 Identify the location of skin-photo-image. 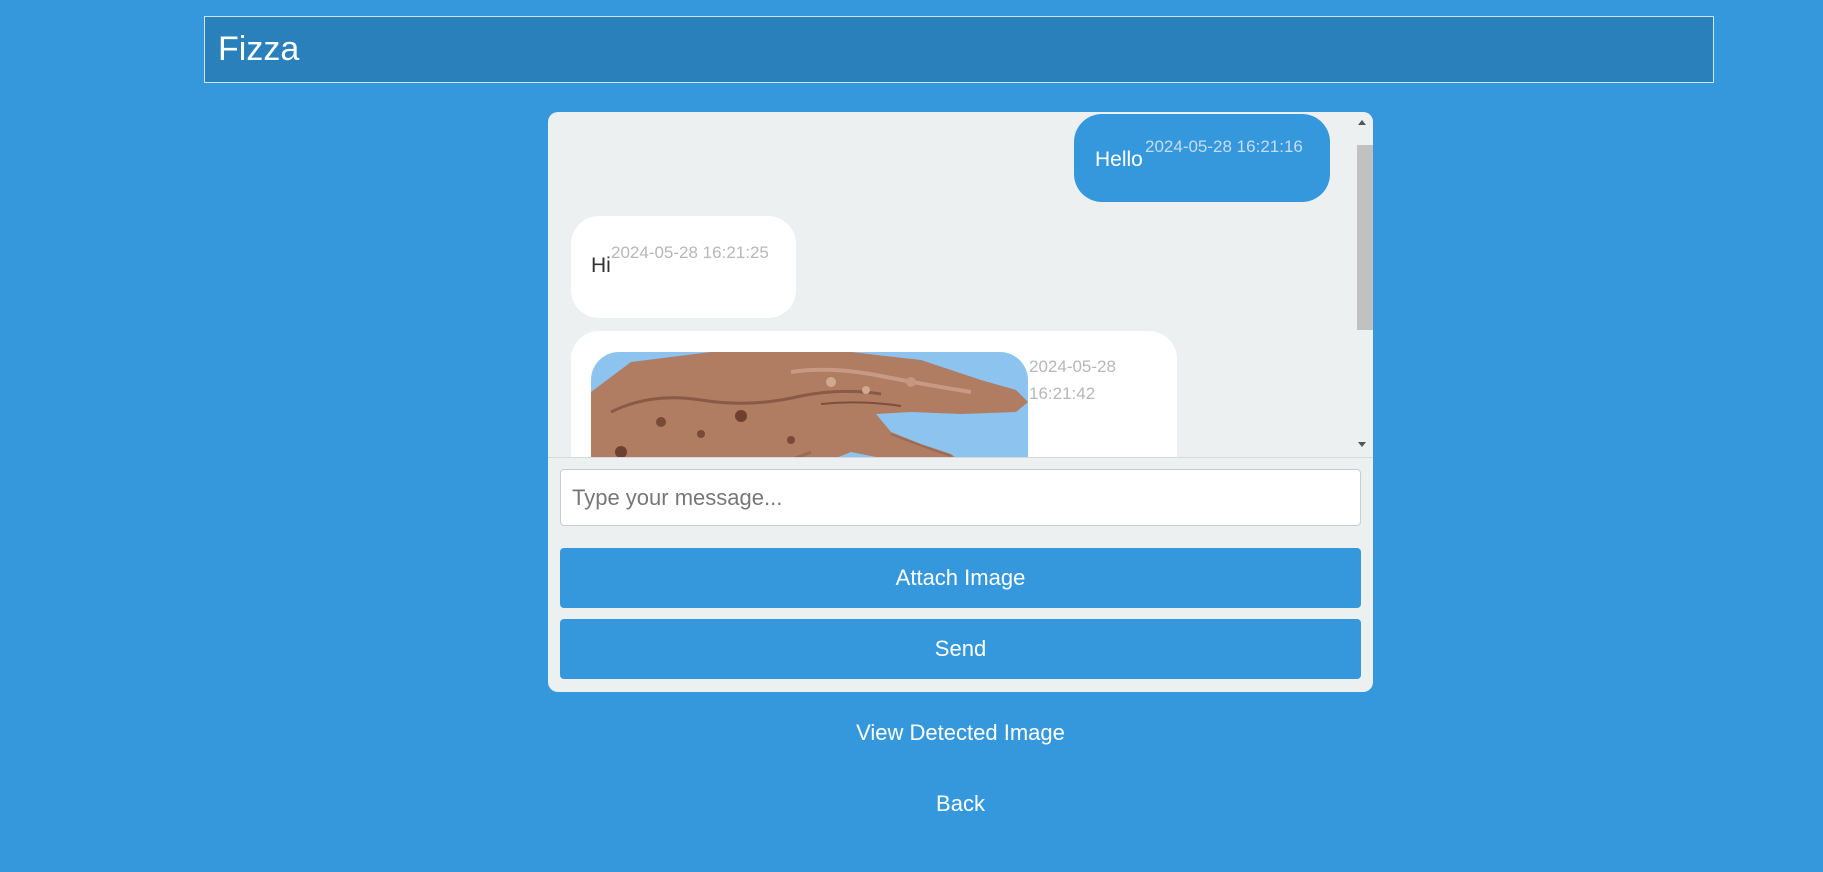
(809, 404).